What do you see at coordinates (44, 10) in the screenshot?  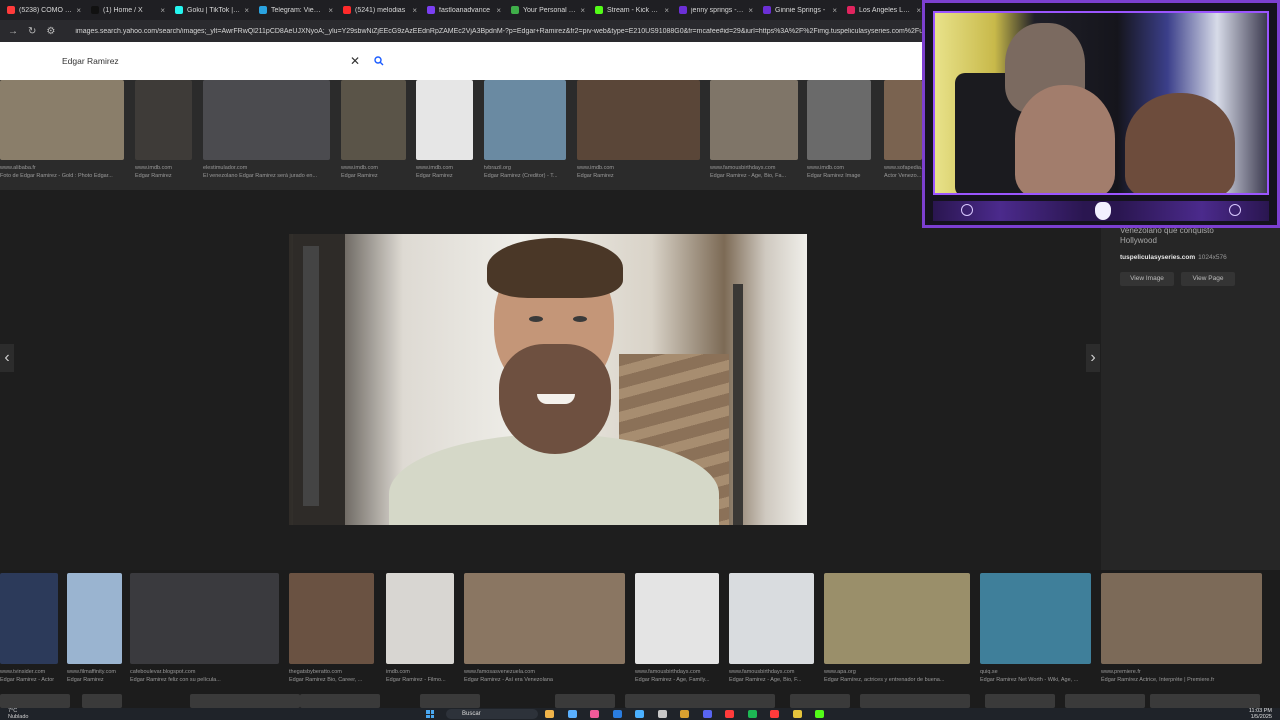 I see `browser-tab: (5238) COMO HA ×` at bounding box center [44, 10].